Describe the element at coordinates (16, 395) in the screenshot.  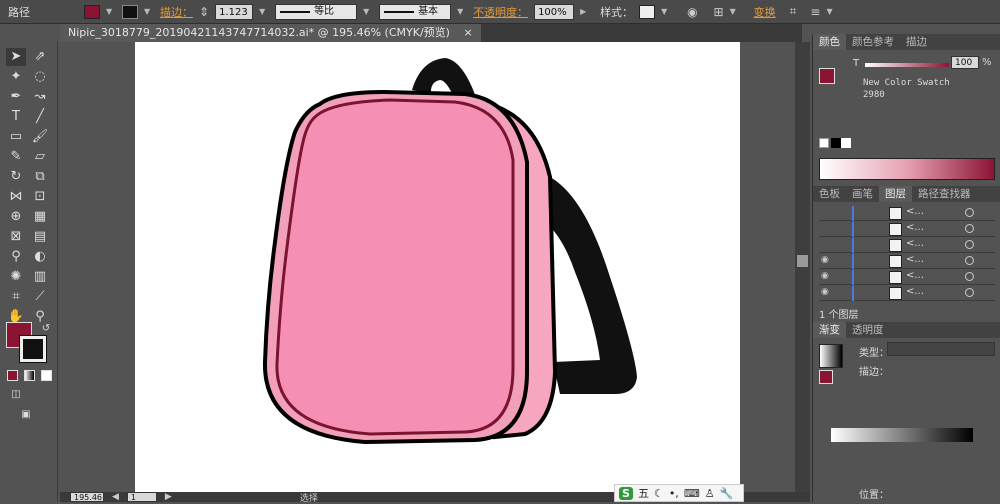
I see `draw-mode-icon: ◫` at that location.